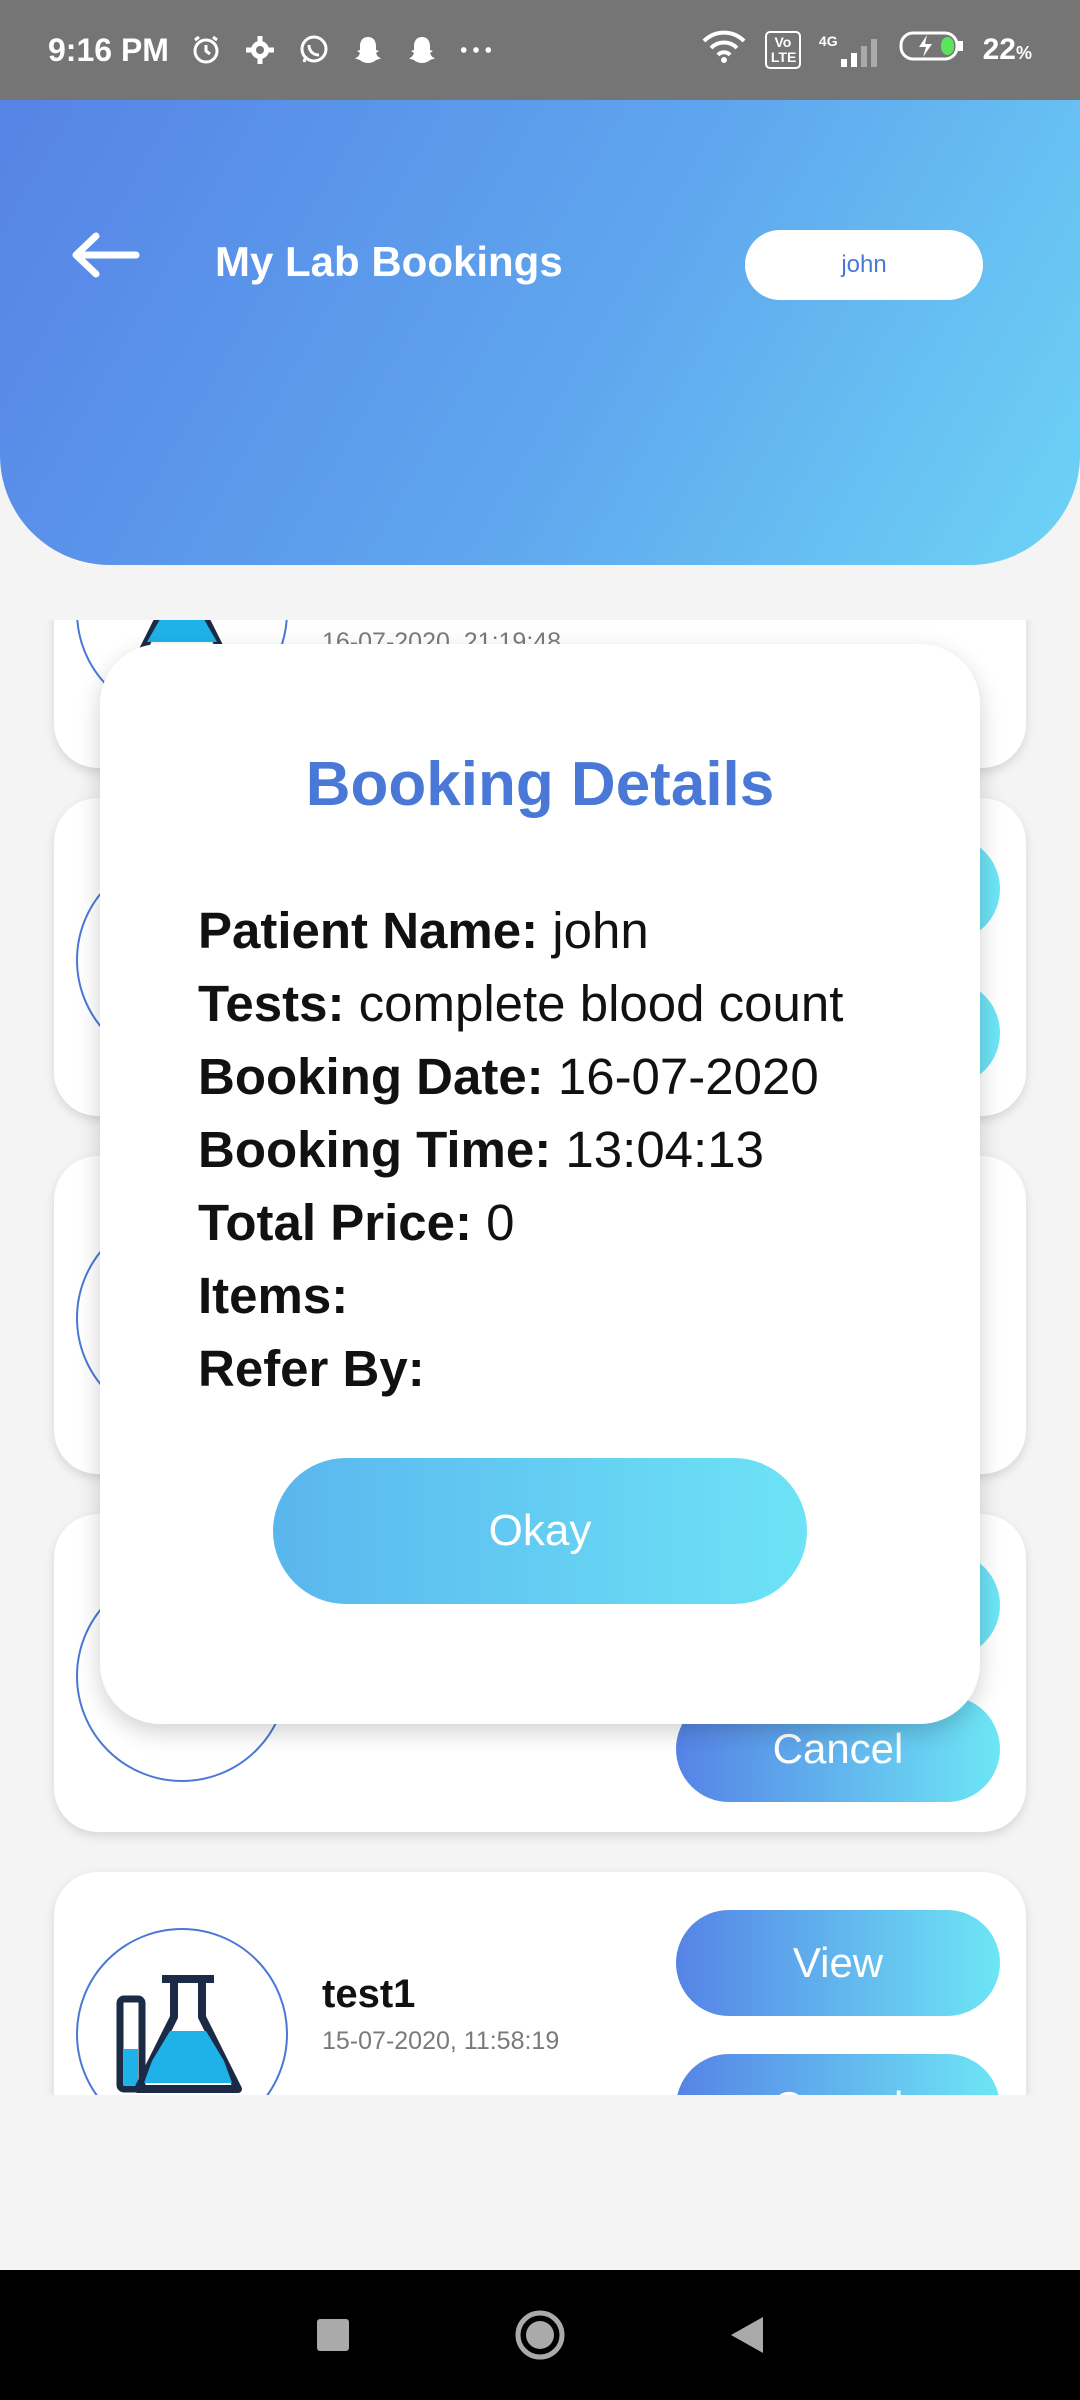 This screenshot has height=2400, width=1080. What do you see at coordinates (601, 1003) in the screenshot?
I see `detail-value: complete blood count` at bounding box center [601, 1003].